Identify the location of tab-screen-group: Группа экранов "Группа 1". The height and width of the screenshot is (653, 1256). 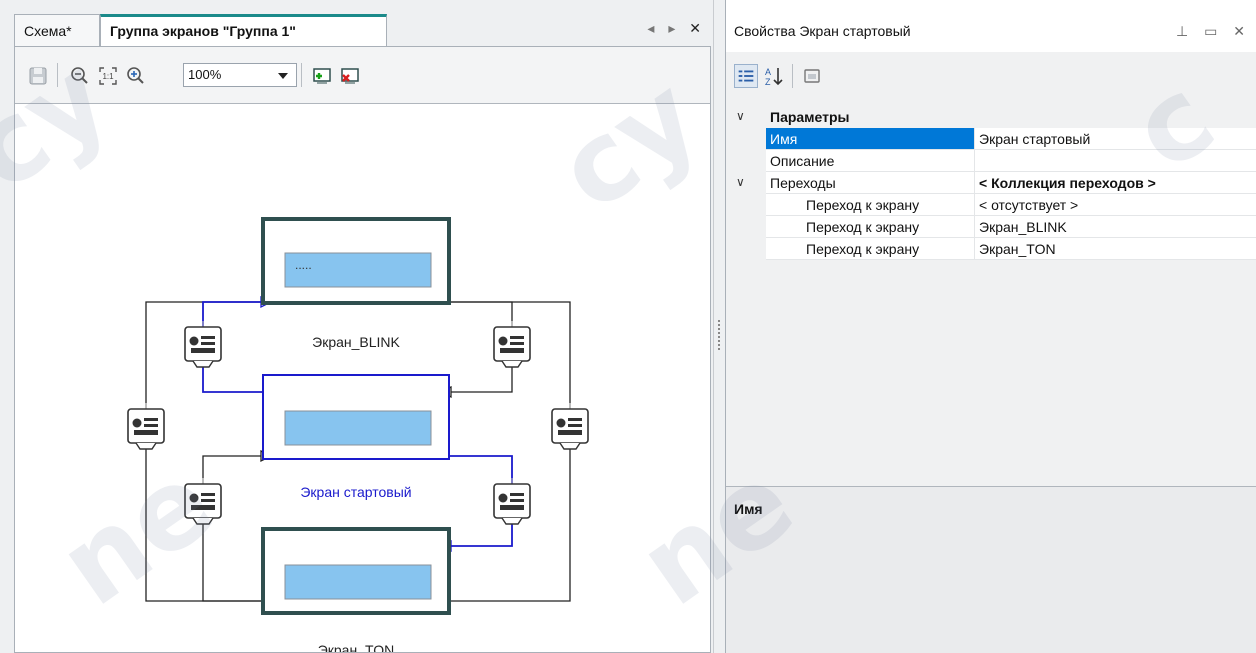
(243, 30).